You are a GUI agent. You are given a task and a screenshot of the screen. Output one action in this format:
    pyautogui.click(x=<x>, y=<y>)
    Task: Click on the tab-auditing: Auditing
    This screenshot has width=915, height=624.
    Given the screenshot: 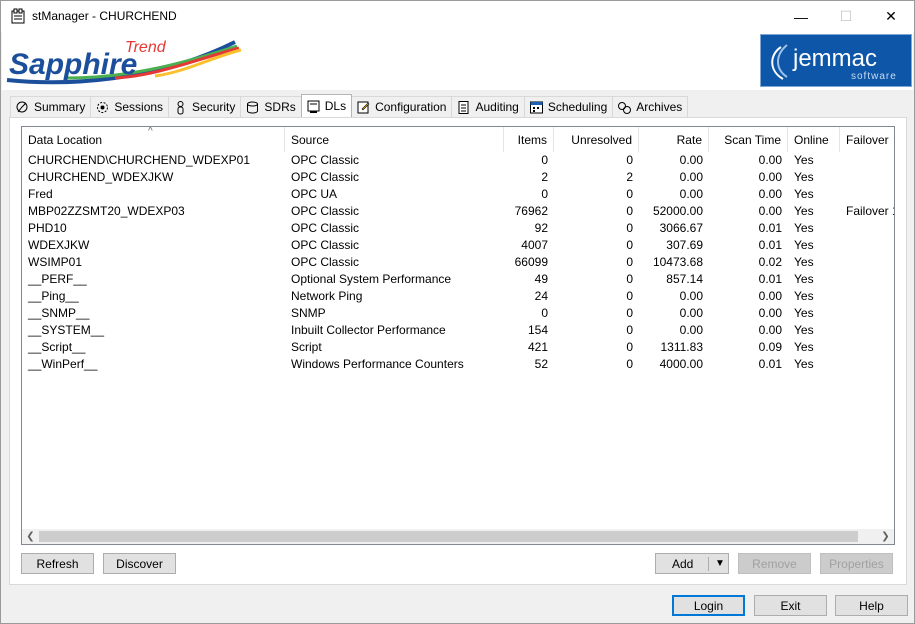 What is the action you would take?
    pyautogui.click(x=488, y=106)
    